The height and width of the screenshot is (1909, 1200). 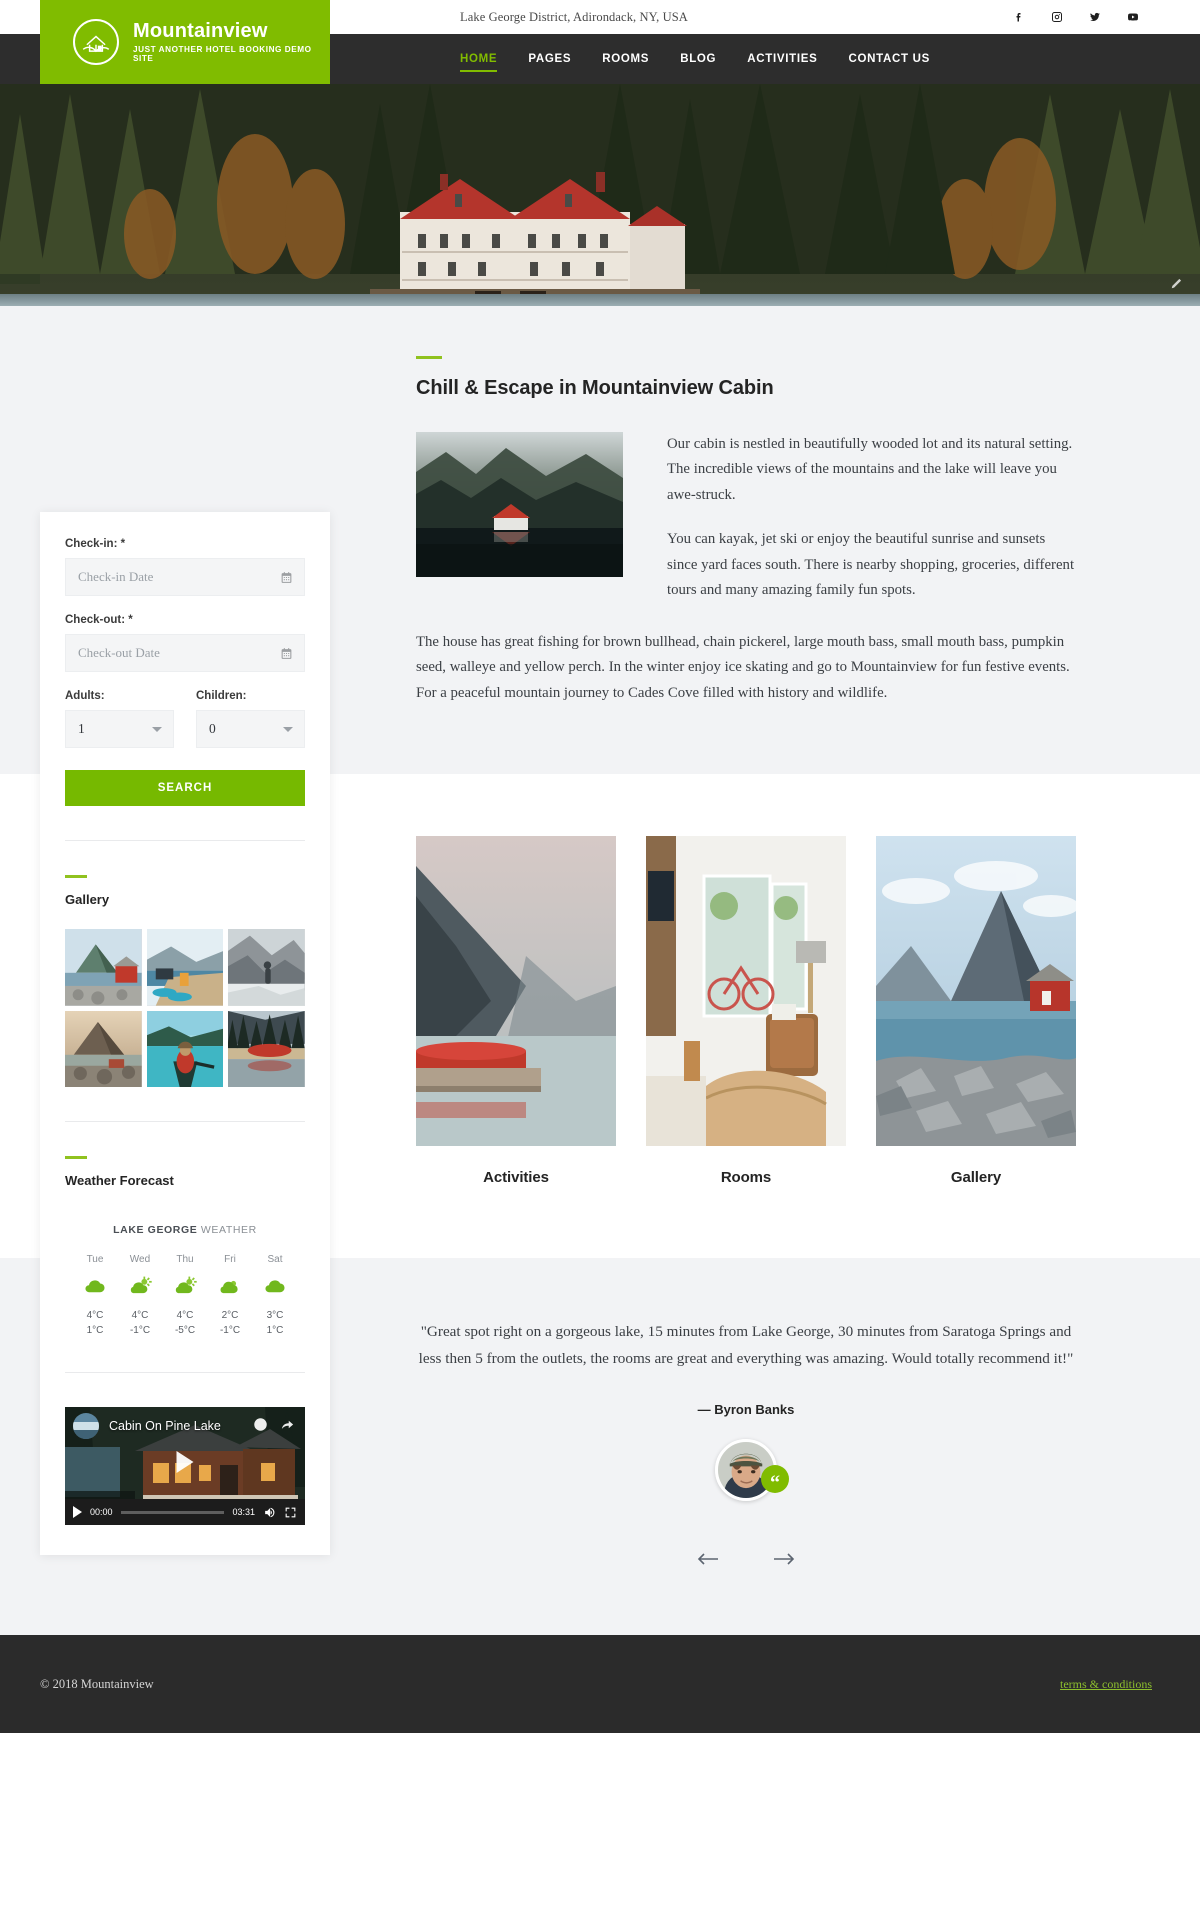 I want to click on testimonial-author: — Byron Banks, so click(x=746, y=1410).